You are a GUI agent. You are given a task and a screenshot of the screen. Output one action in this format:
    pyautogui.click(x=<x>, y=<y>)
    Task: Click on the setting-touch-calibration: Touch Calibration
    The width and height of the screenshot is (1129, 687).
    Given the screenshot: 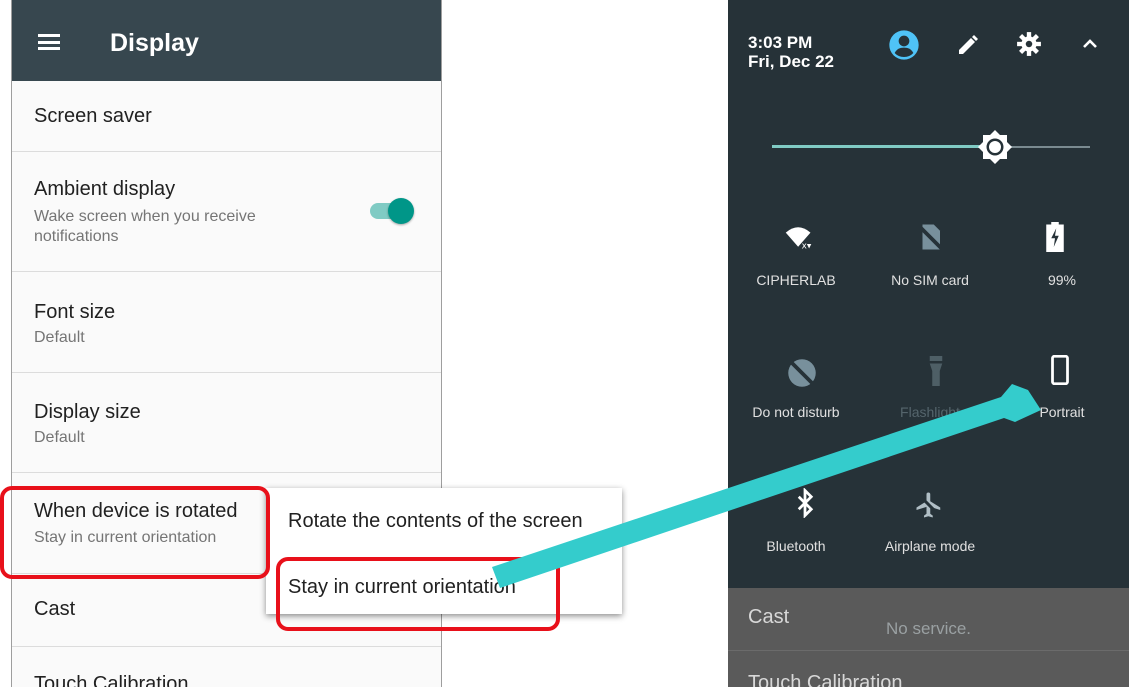 What is the action you would take?
    pyautogui.click(x=226, y=667)
    